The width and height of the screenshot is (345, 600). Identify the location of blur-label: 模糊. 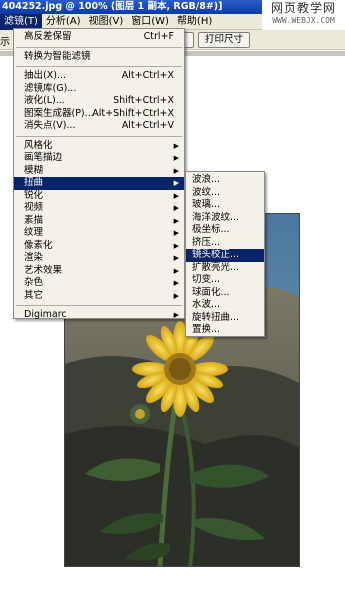
(34, 170).